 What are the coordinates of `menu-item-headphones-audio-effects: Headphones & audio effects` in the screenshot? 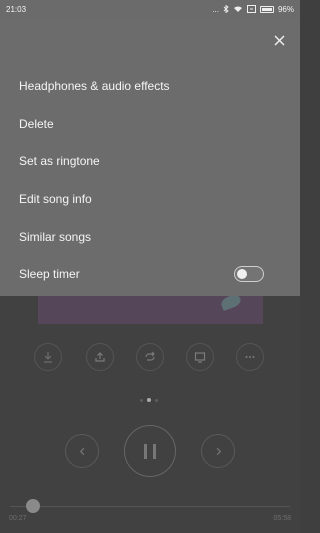 It's located at (150, 86).